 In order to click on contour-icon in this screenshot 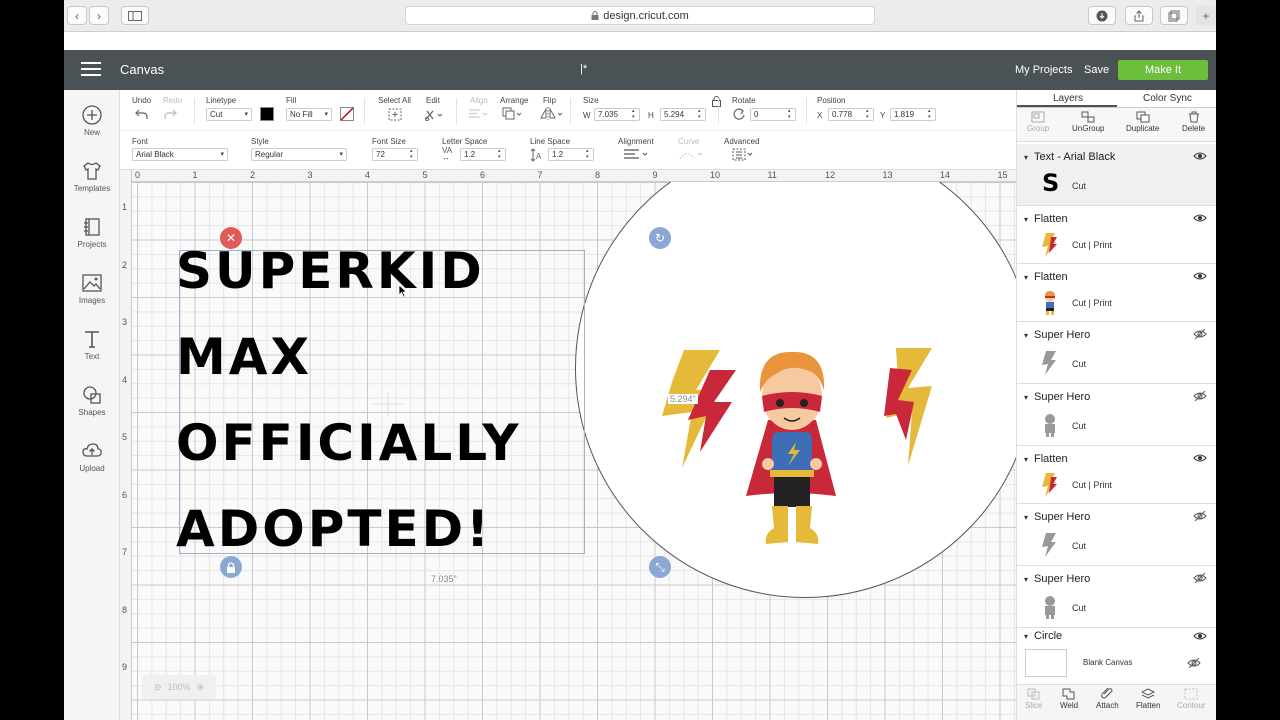, I will do `click(1191, 694)`.